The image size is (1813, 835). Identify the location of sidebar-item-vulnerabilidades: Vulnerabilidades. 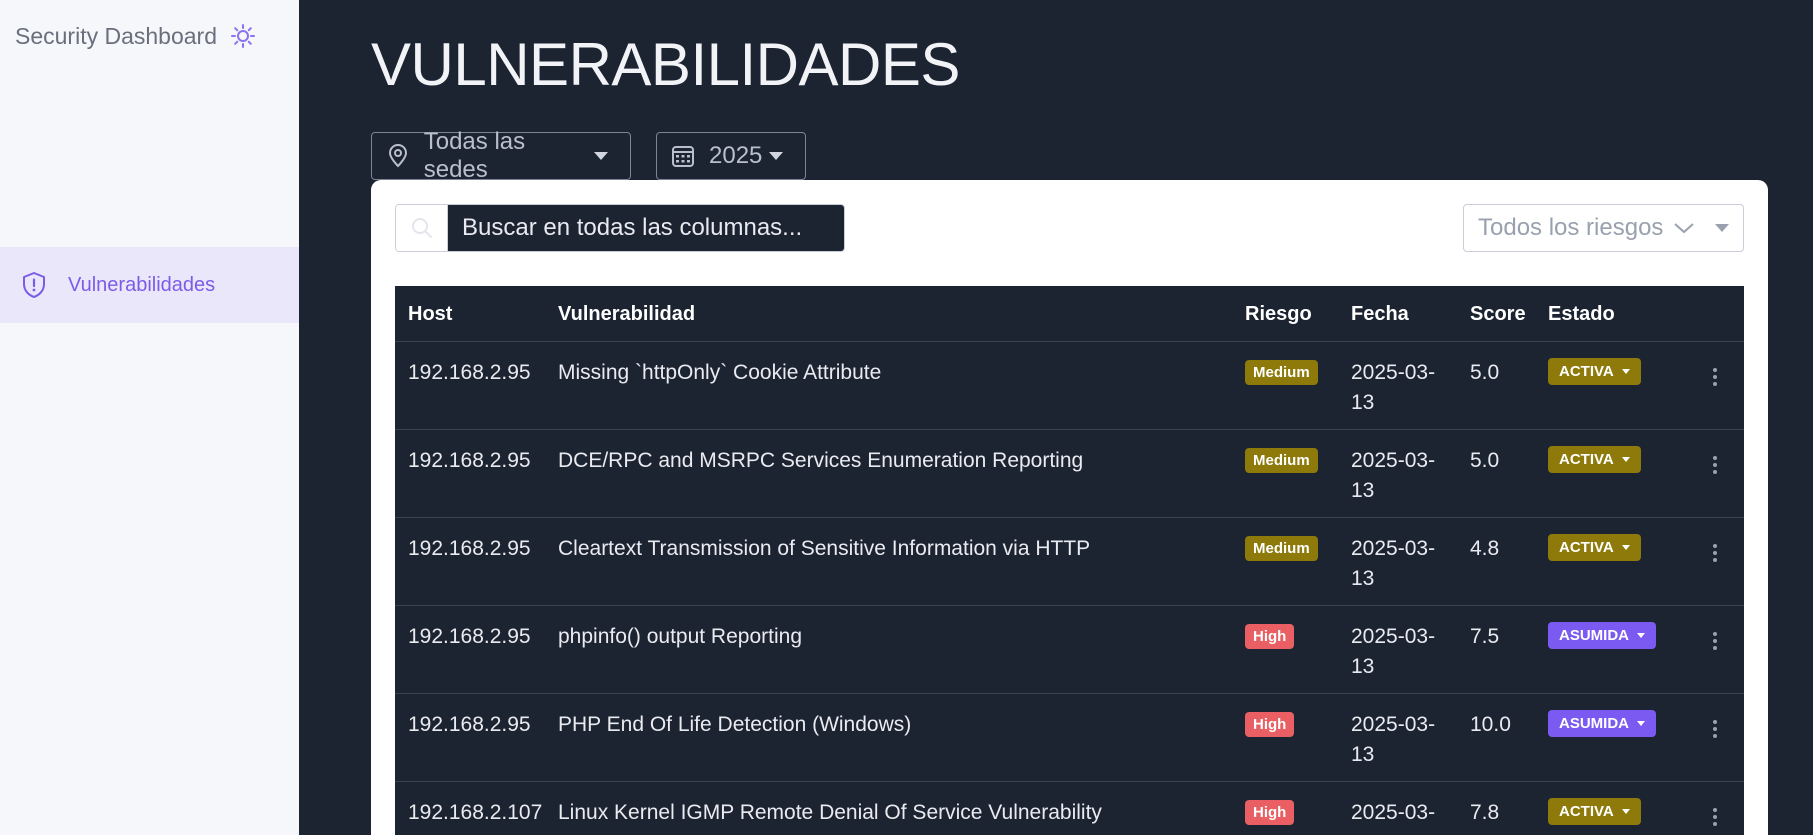
(149, 285).